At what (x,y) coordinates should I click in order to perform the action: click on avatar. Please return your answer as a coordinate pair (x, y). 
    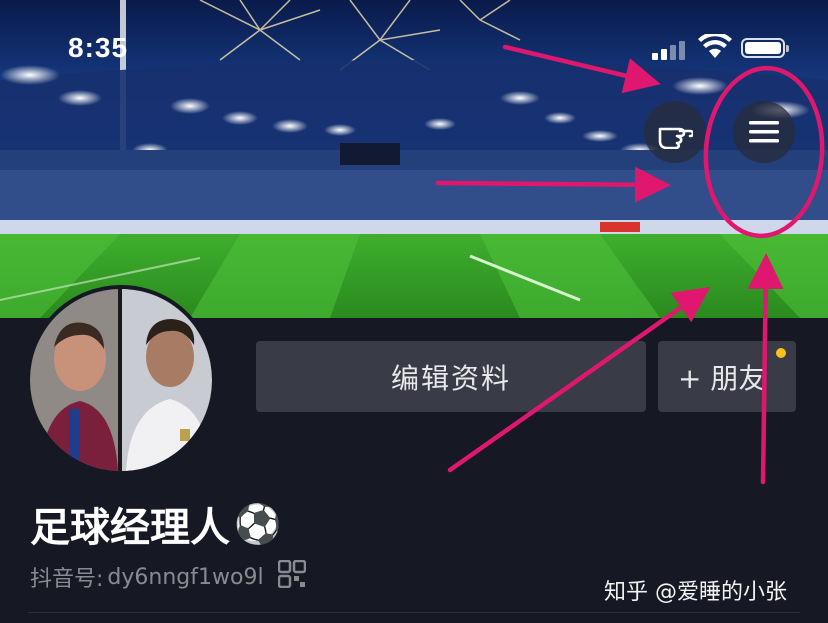
    Looking at the image, I should click on (121, 380).